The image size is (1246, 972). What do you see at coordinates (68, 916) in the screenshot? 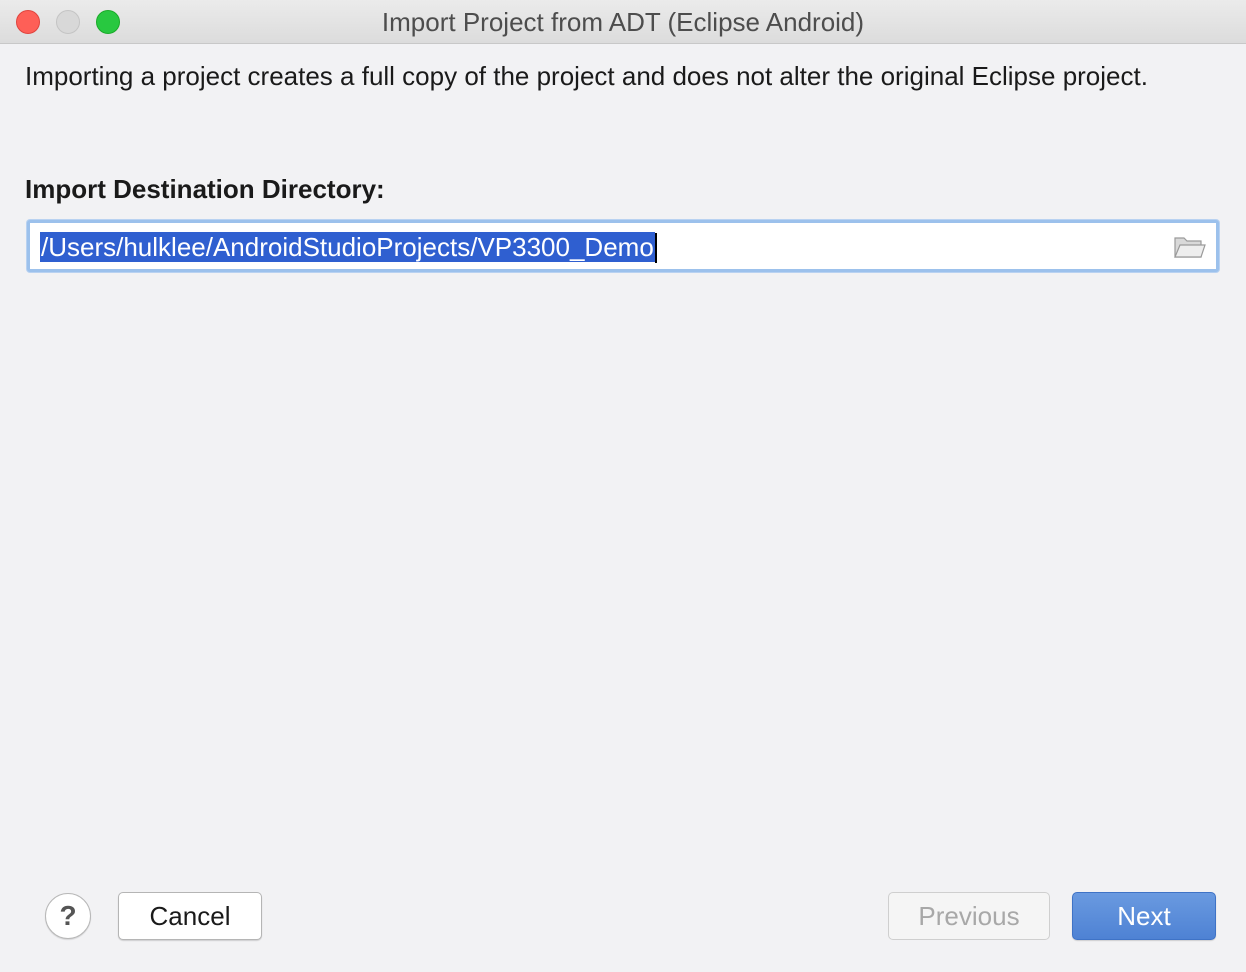
I see `help-button: ?` at bounding box center [68, 916].